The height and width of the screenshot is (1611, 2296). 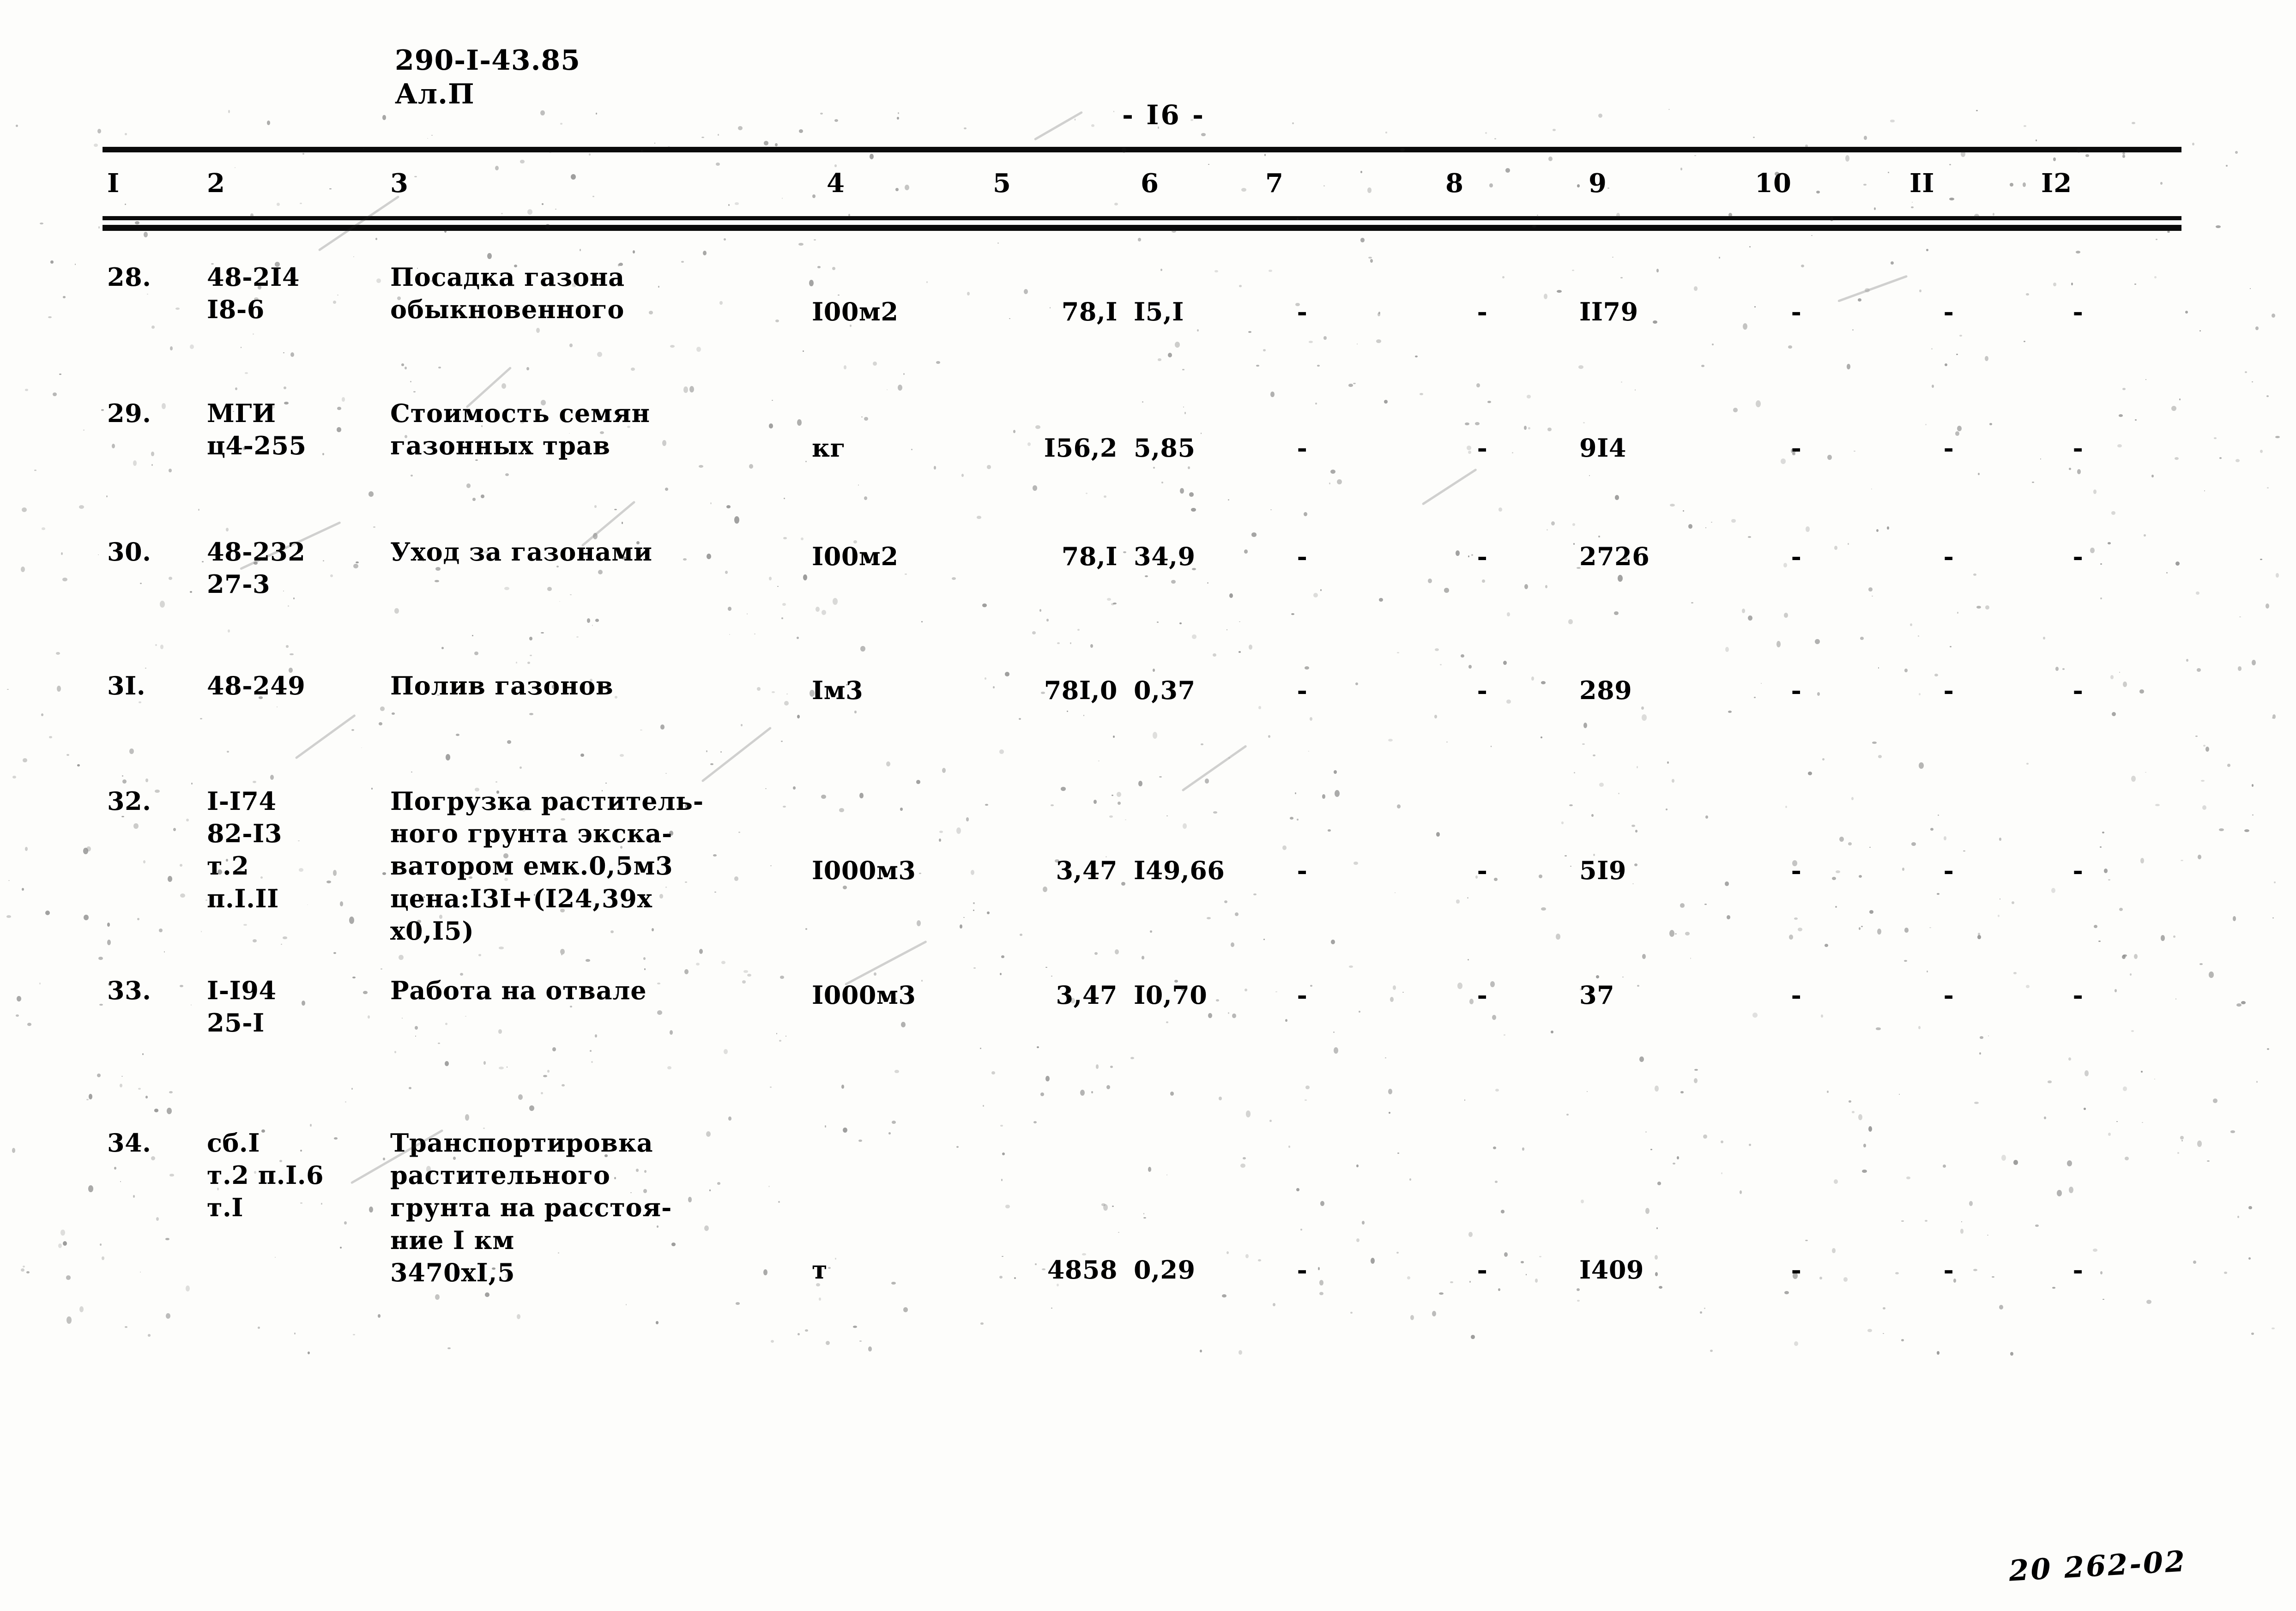 What do you see at coordinates (520, 429) in the screenshot?
I see `row-description: Стоимость семян газонных трав` at bounding box center [520, 429].